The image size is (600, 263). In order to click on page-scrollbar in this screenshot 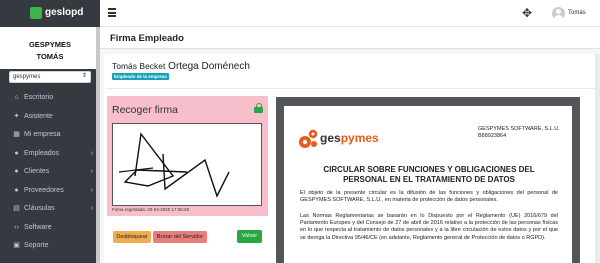, I will do `click(597, 158)`.